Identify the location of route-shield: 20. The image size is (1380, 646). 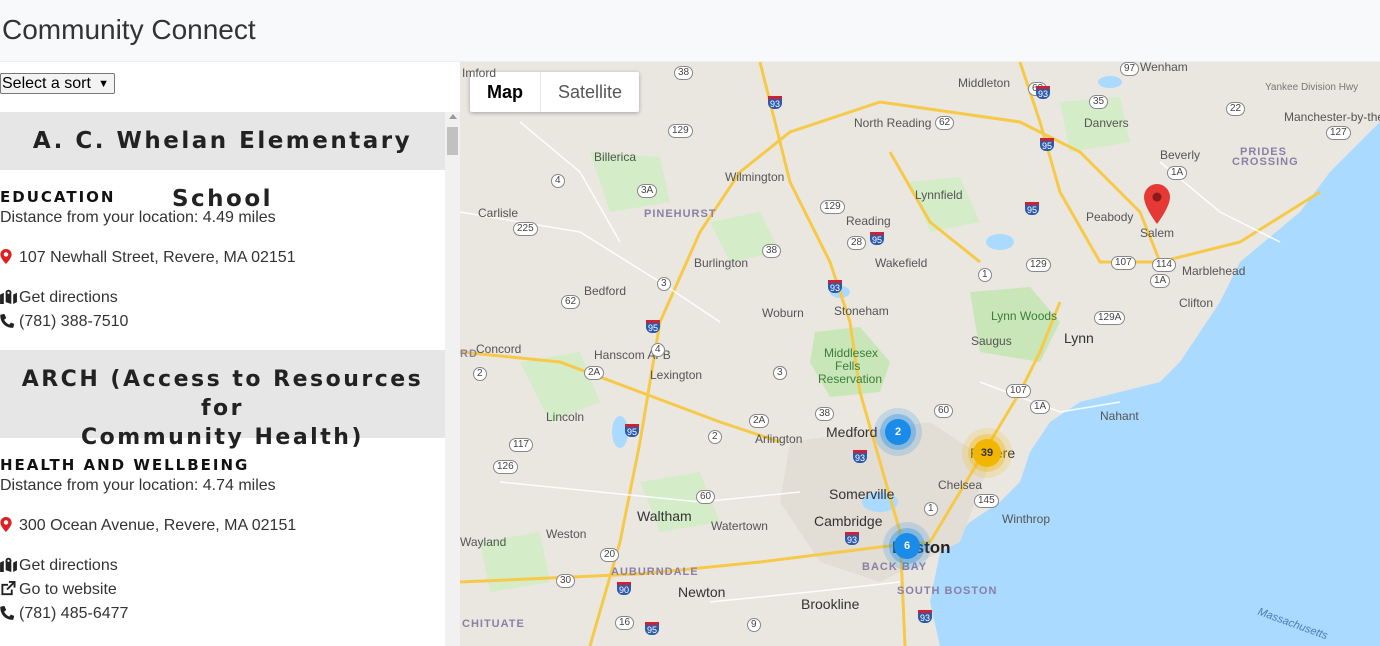
(610, 555).